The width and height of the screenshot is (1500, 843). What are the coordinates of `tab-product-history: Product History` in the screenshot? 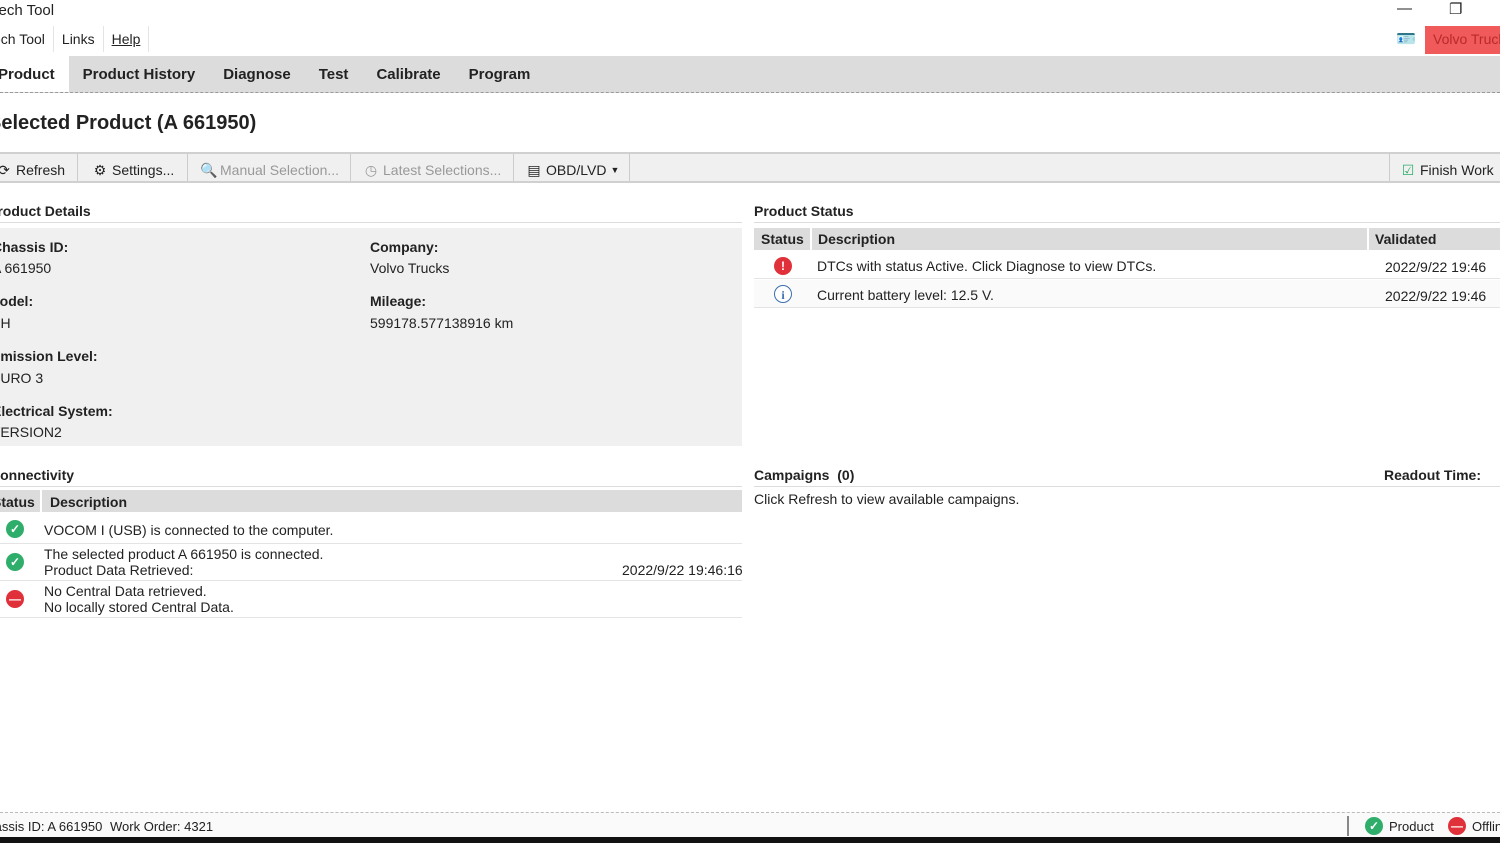 It's located at (139, 74).